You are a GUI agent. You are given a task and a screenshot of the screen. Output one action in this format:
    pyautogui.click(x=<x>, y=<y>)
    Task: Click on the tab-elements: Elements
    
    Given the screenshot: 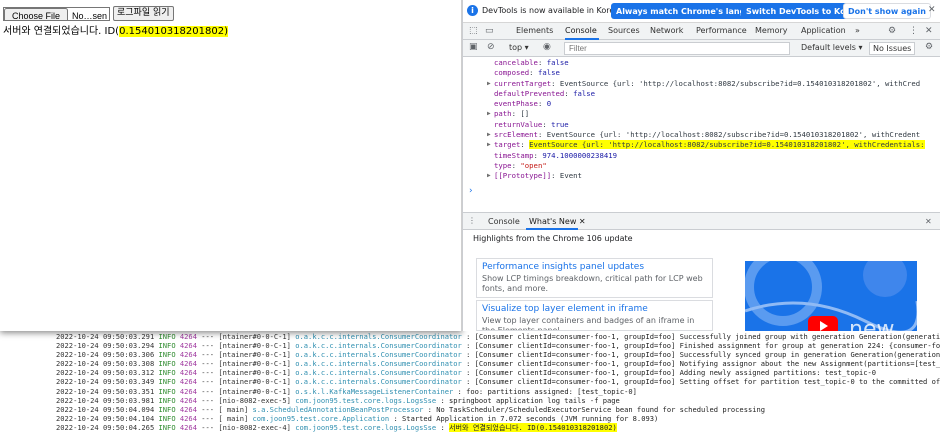 What is the action you would take?
    pyautogui.click(x=534, y=30)
    